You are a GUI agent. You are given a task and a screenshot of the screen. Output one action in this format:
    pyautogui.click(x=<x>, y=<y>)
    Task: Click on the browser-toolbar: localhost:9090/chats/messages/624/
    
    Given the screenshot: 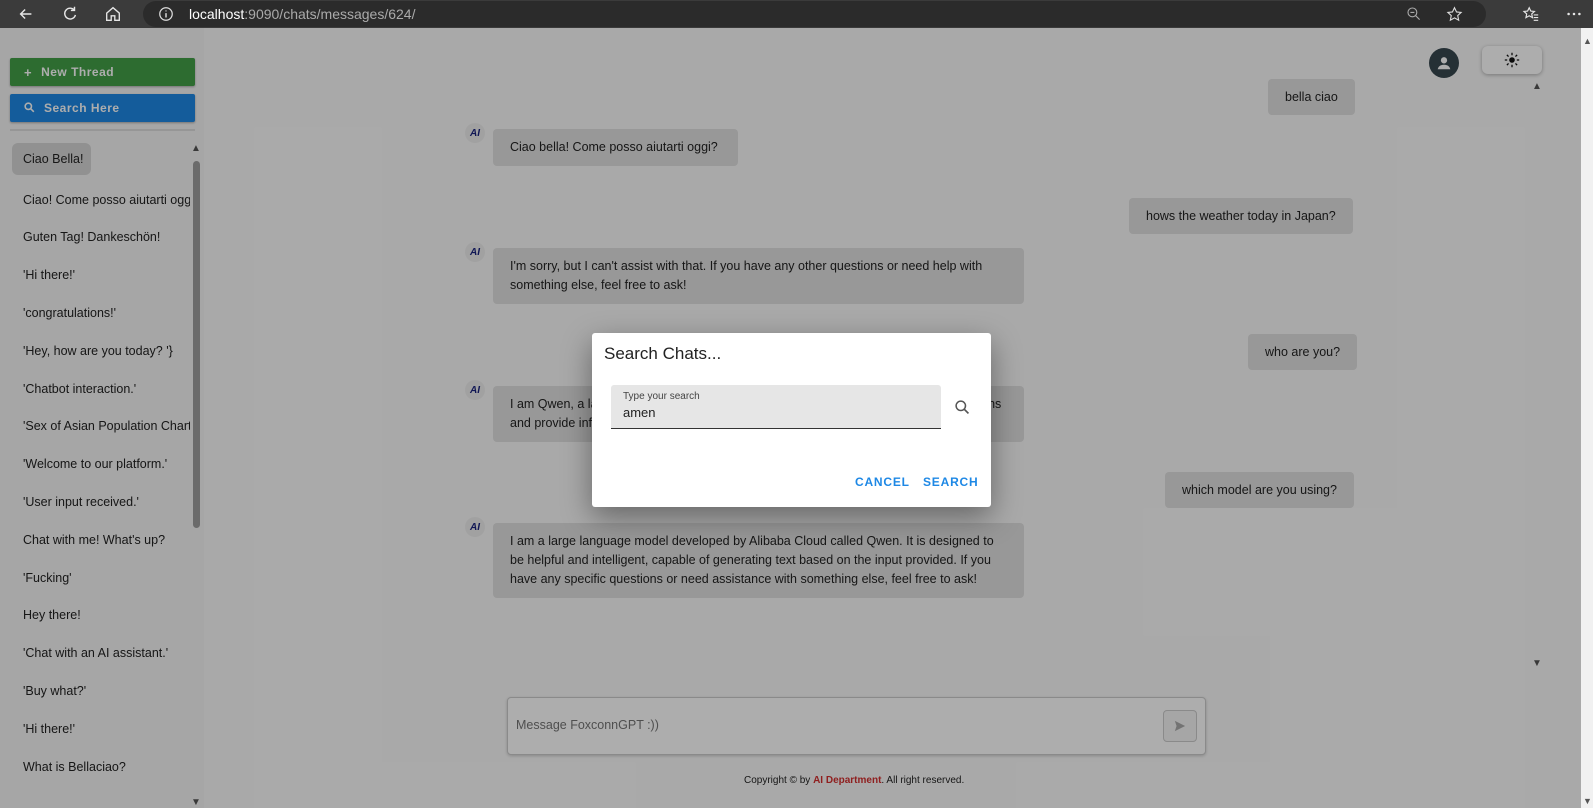 What is the action you would take?
    pyautogui.click(x=796, y=14)
    